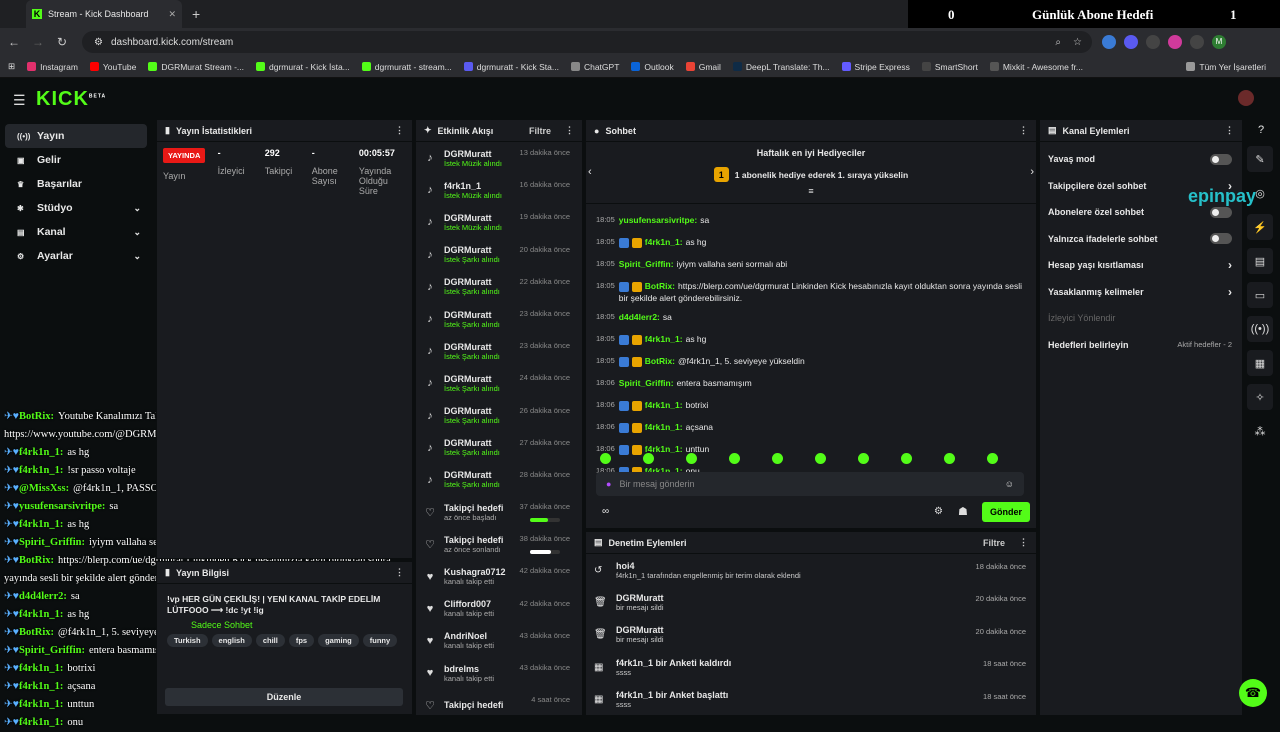  I want to click on sidebar-item-başarılar: ♛ Başarılar, so click(76, 184).